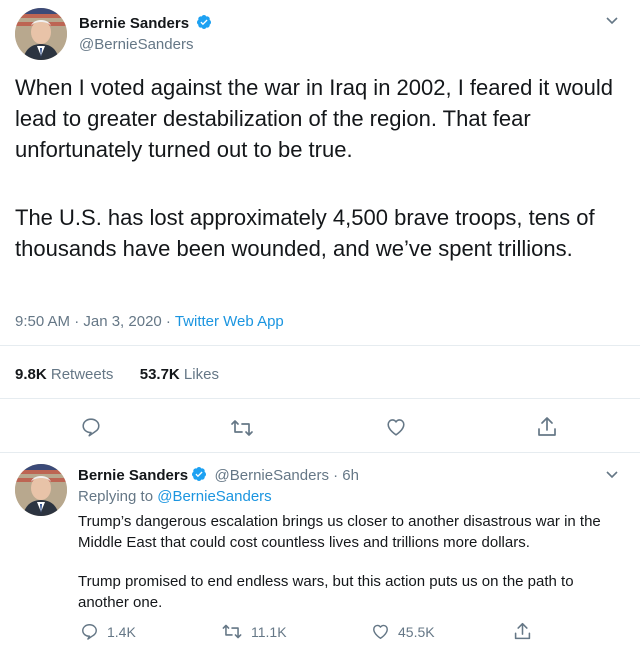  What do you see at coordinates (136, 44) in the screenshot?
I see `author-handle: @BernieSanders` at bounding box center [136, 44].